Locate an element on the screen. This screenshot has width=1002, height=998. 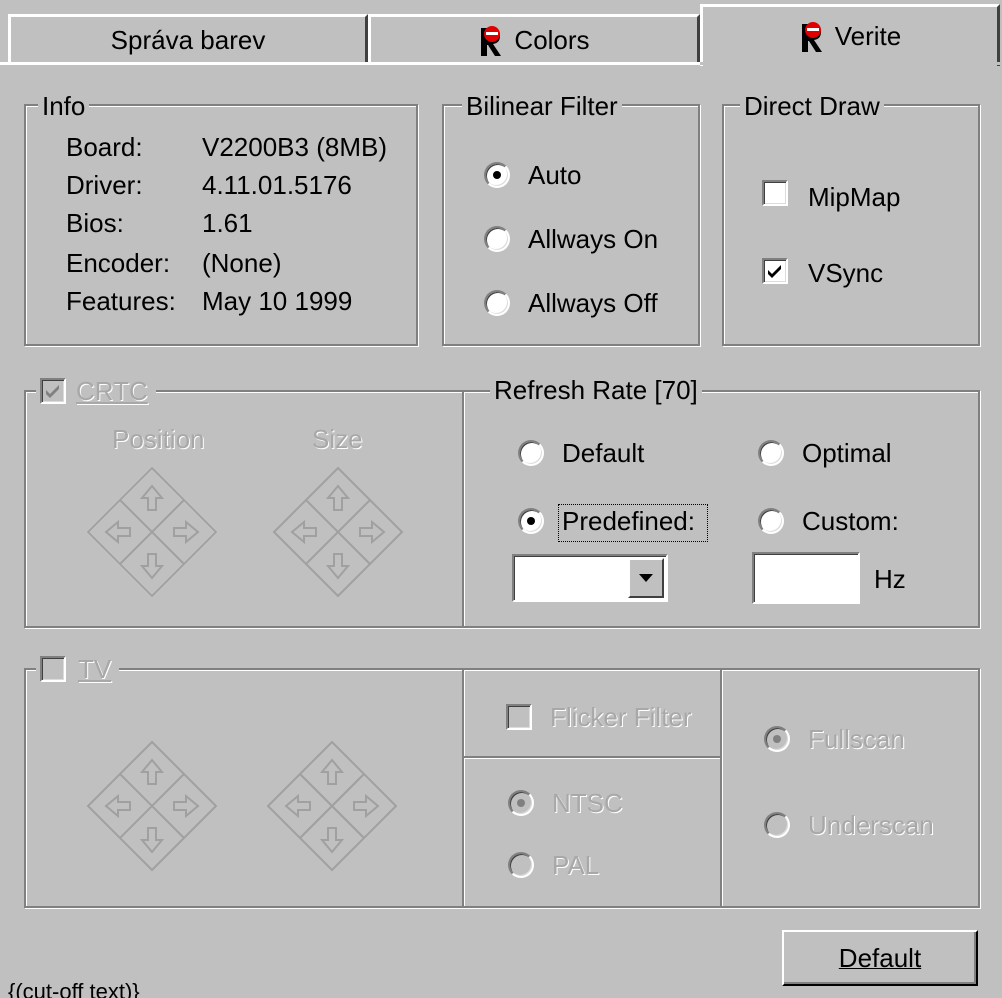
crtc-refresh-divider is located at coordinates (463, 509).